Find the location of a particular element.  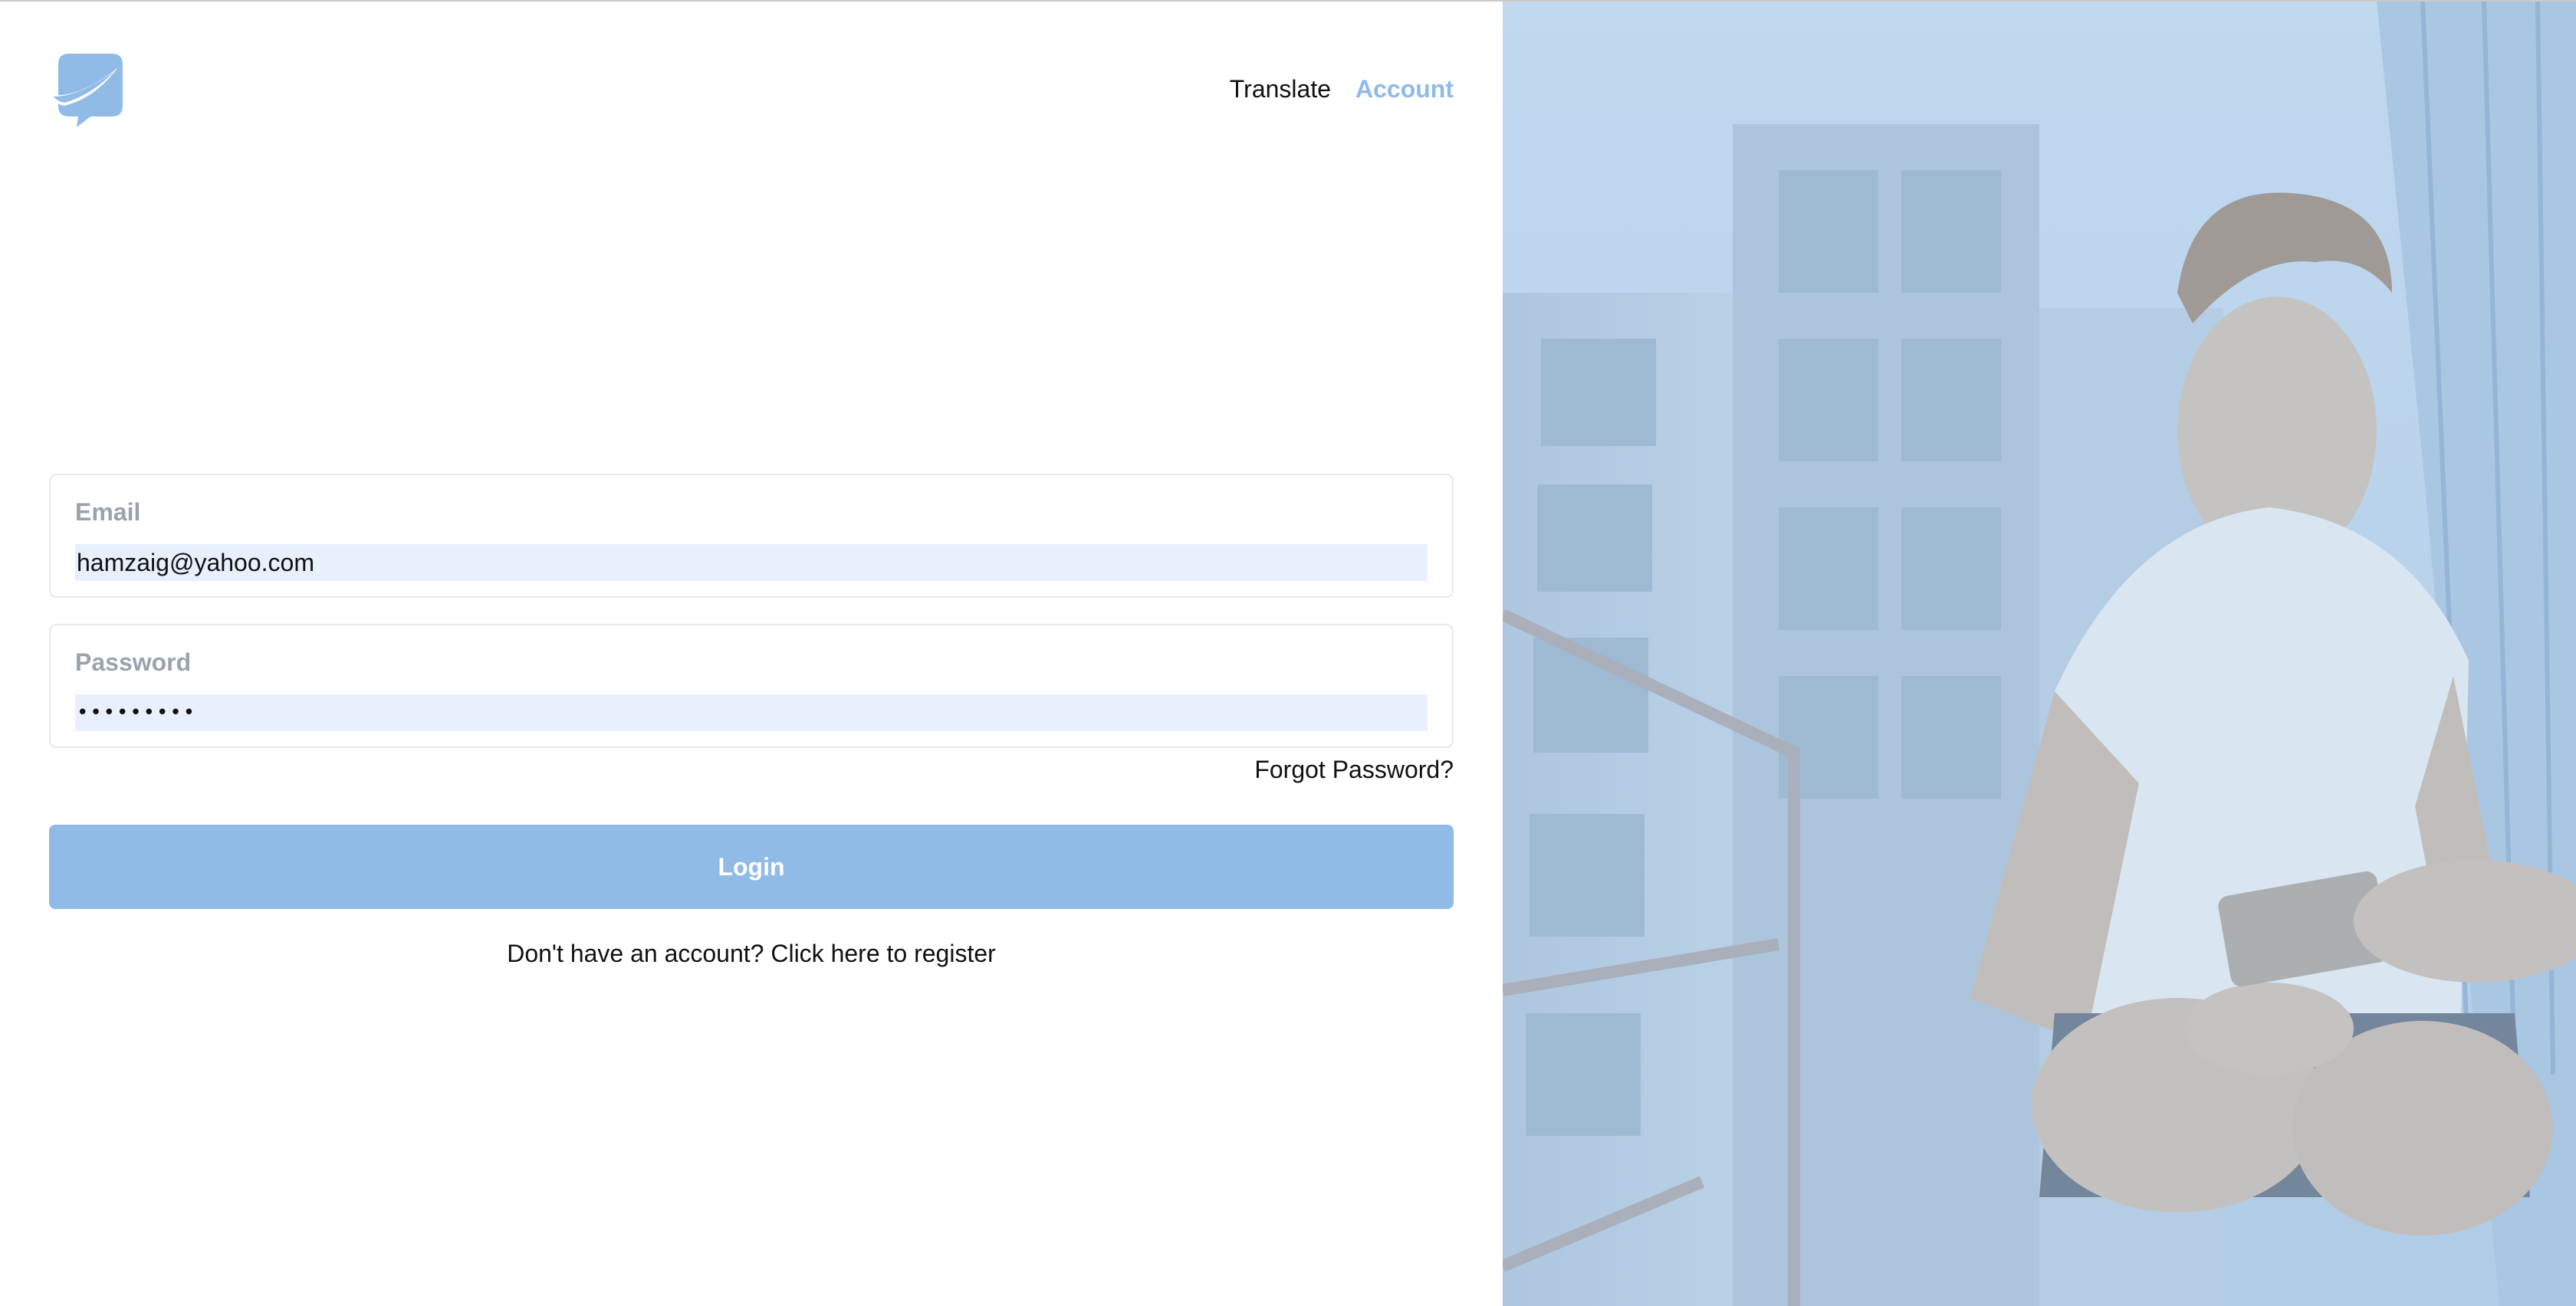

top-nav: Translate Account is located at coordinates (1342, 89).